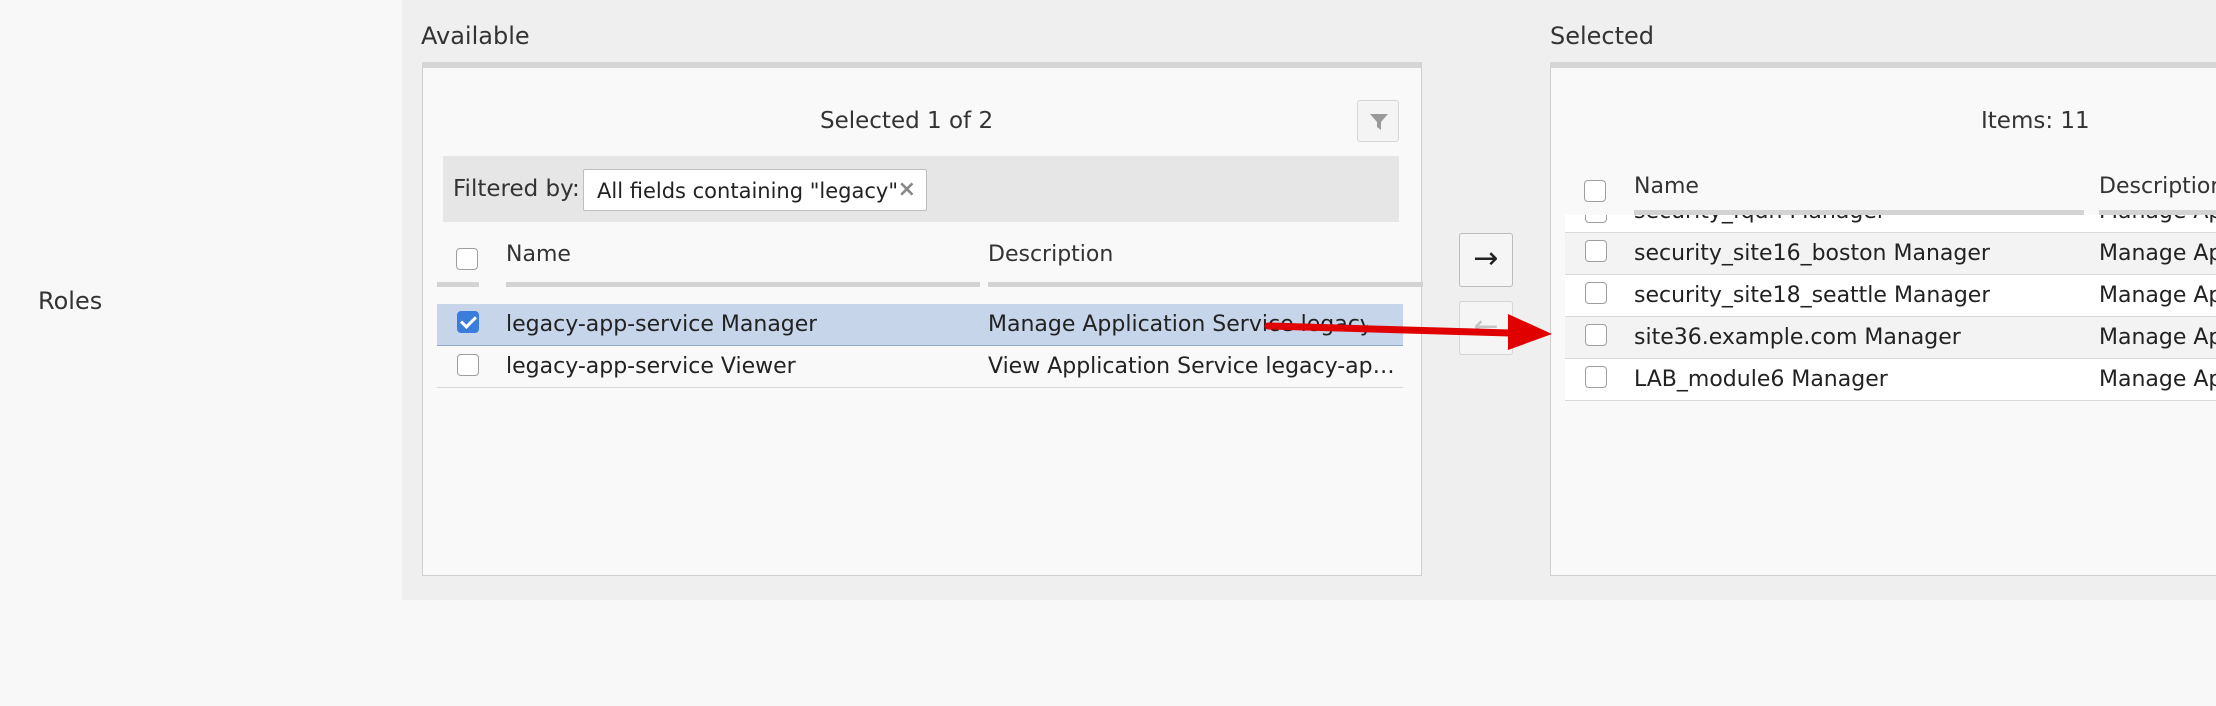  Describe the element at coordinates (1486, 260) in the screenshot. I see `add-to-selected-button: →` at that location.